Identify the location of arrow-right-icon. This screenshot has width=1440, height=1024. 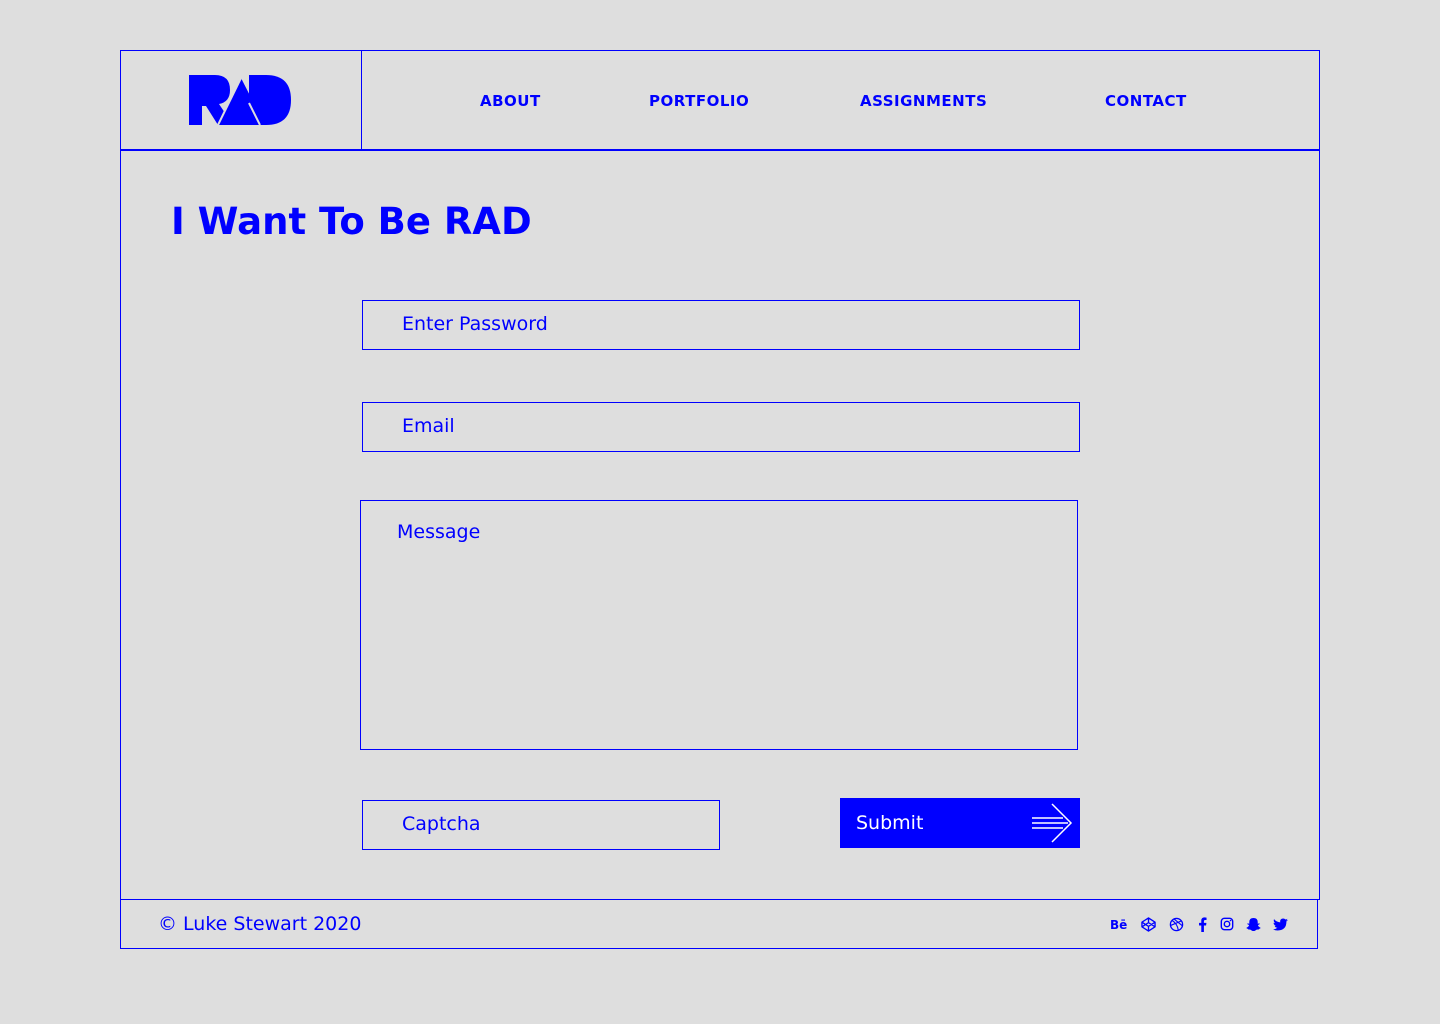
(1052, 823).